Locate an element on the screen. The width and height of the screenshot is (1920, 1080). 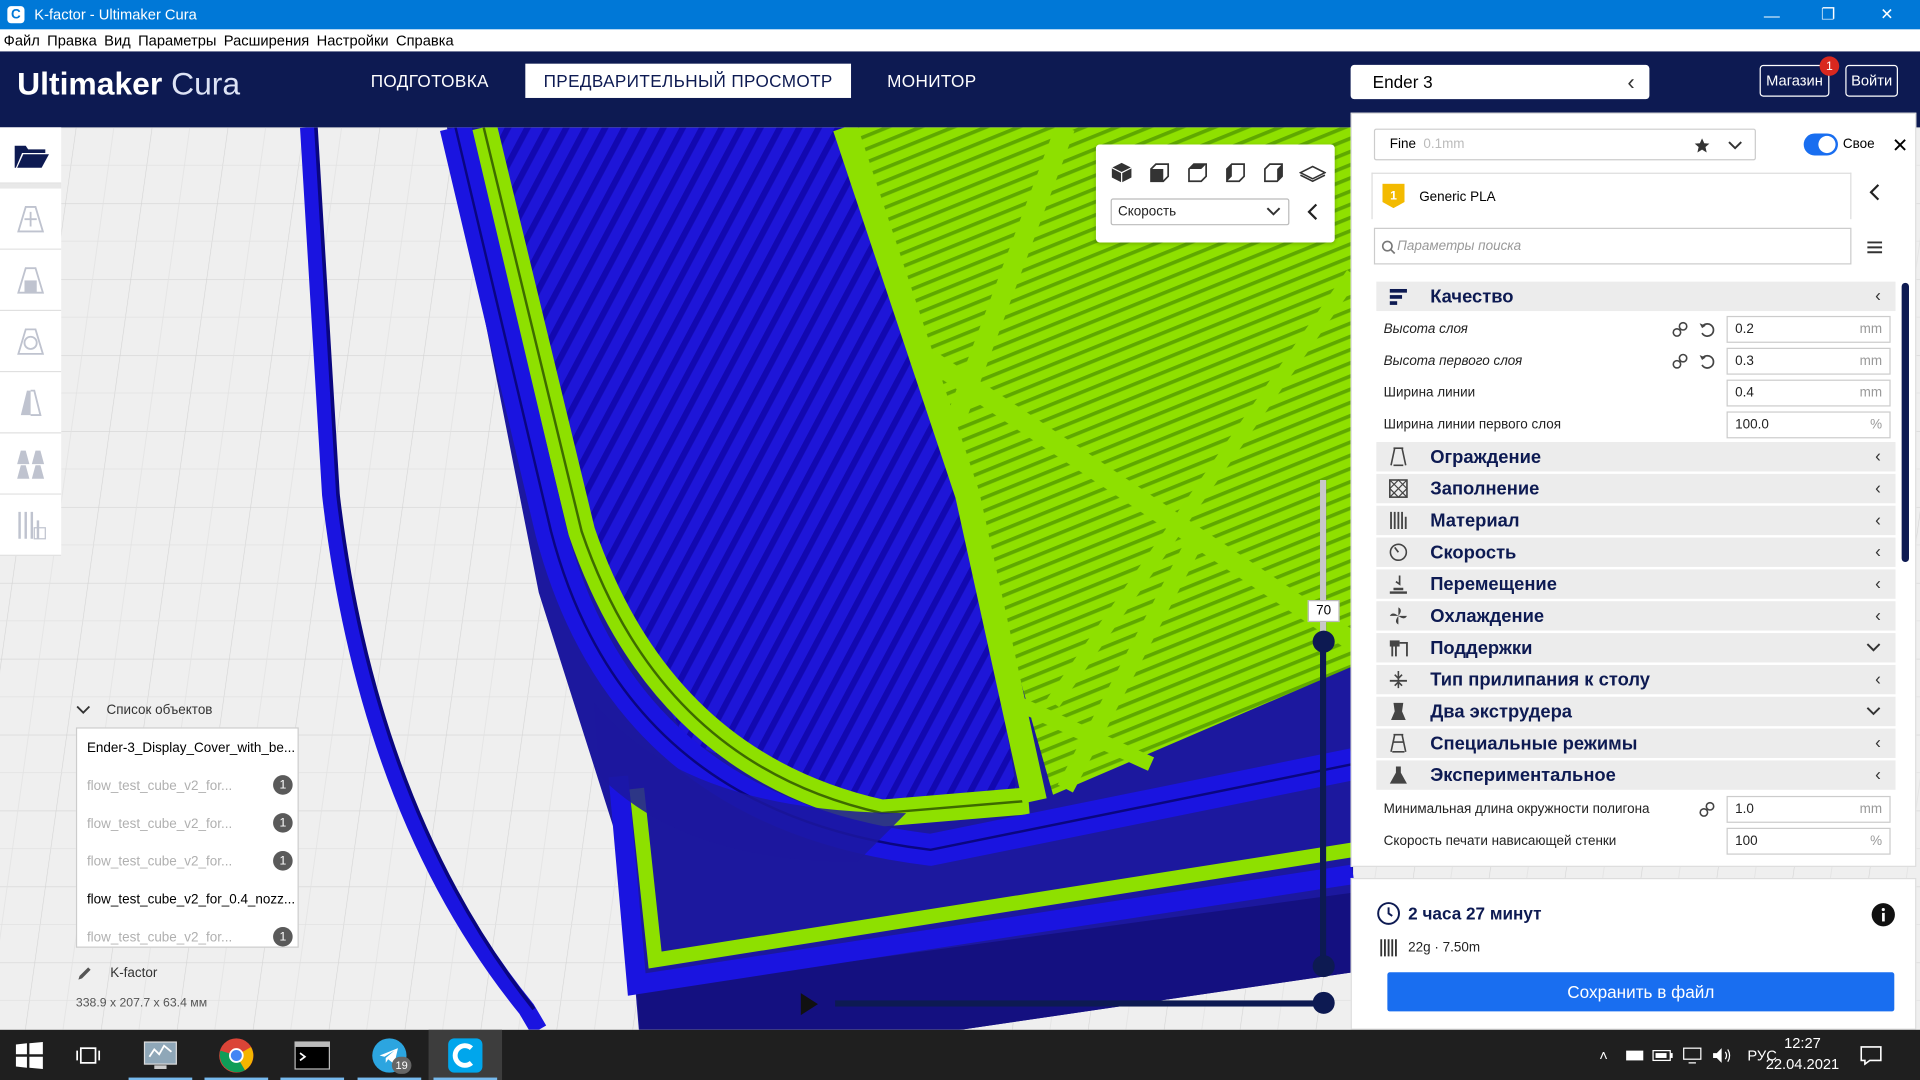
marketplace-notification-badge: 1 is located at coordinates (1829, 66).